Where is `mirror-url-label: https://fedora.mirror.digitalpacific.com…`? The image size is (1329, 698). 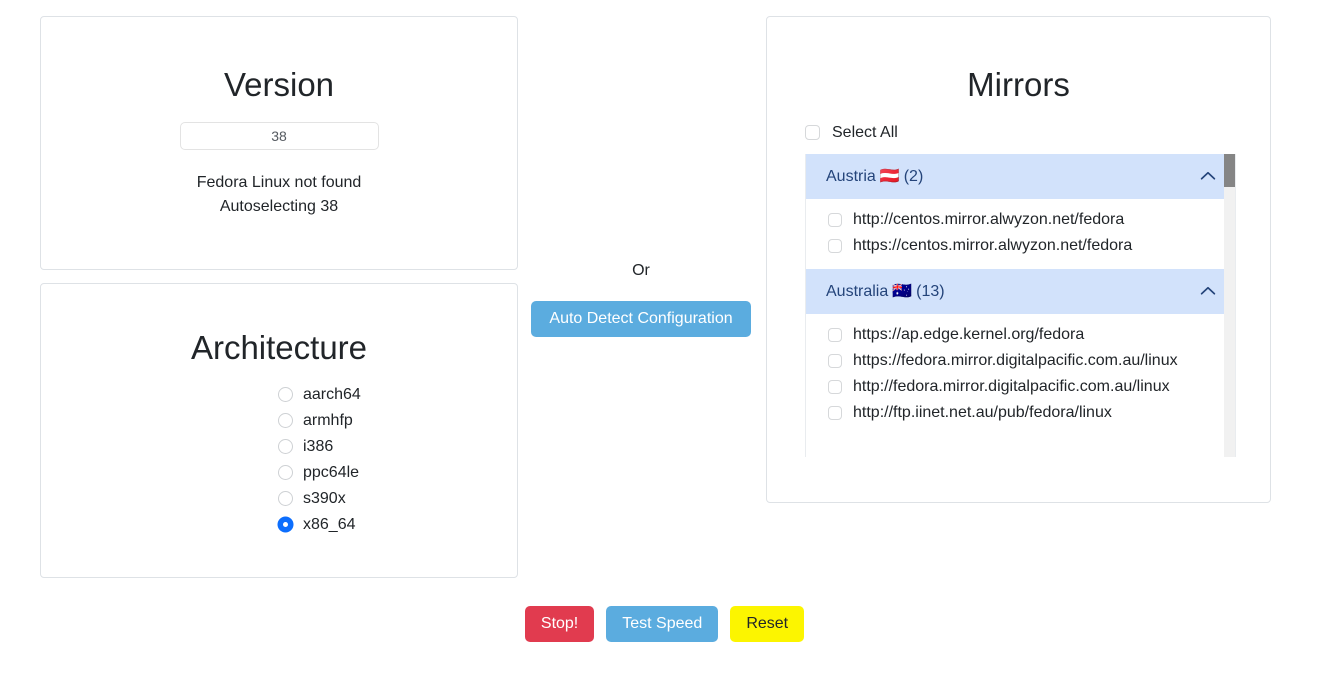 mirror-url-label: https://fedora.mirror.digitalpacific.com… is located at coordinates (1015, 360).